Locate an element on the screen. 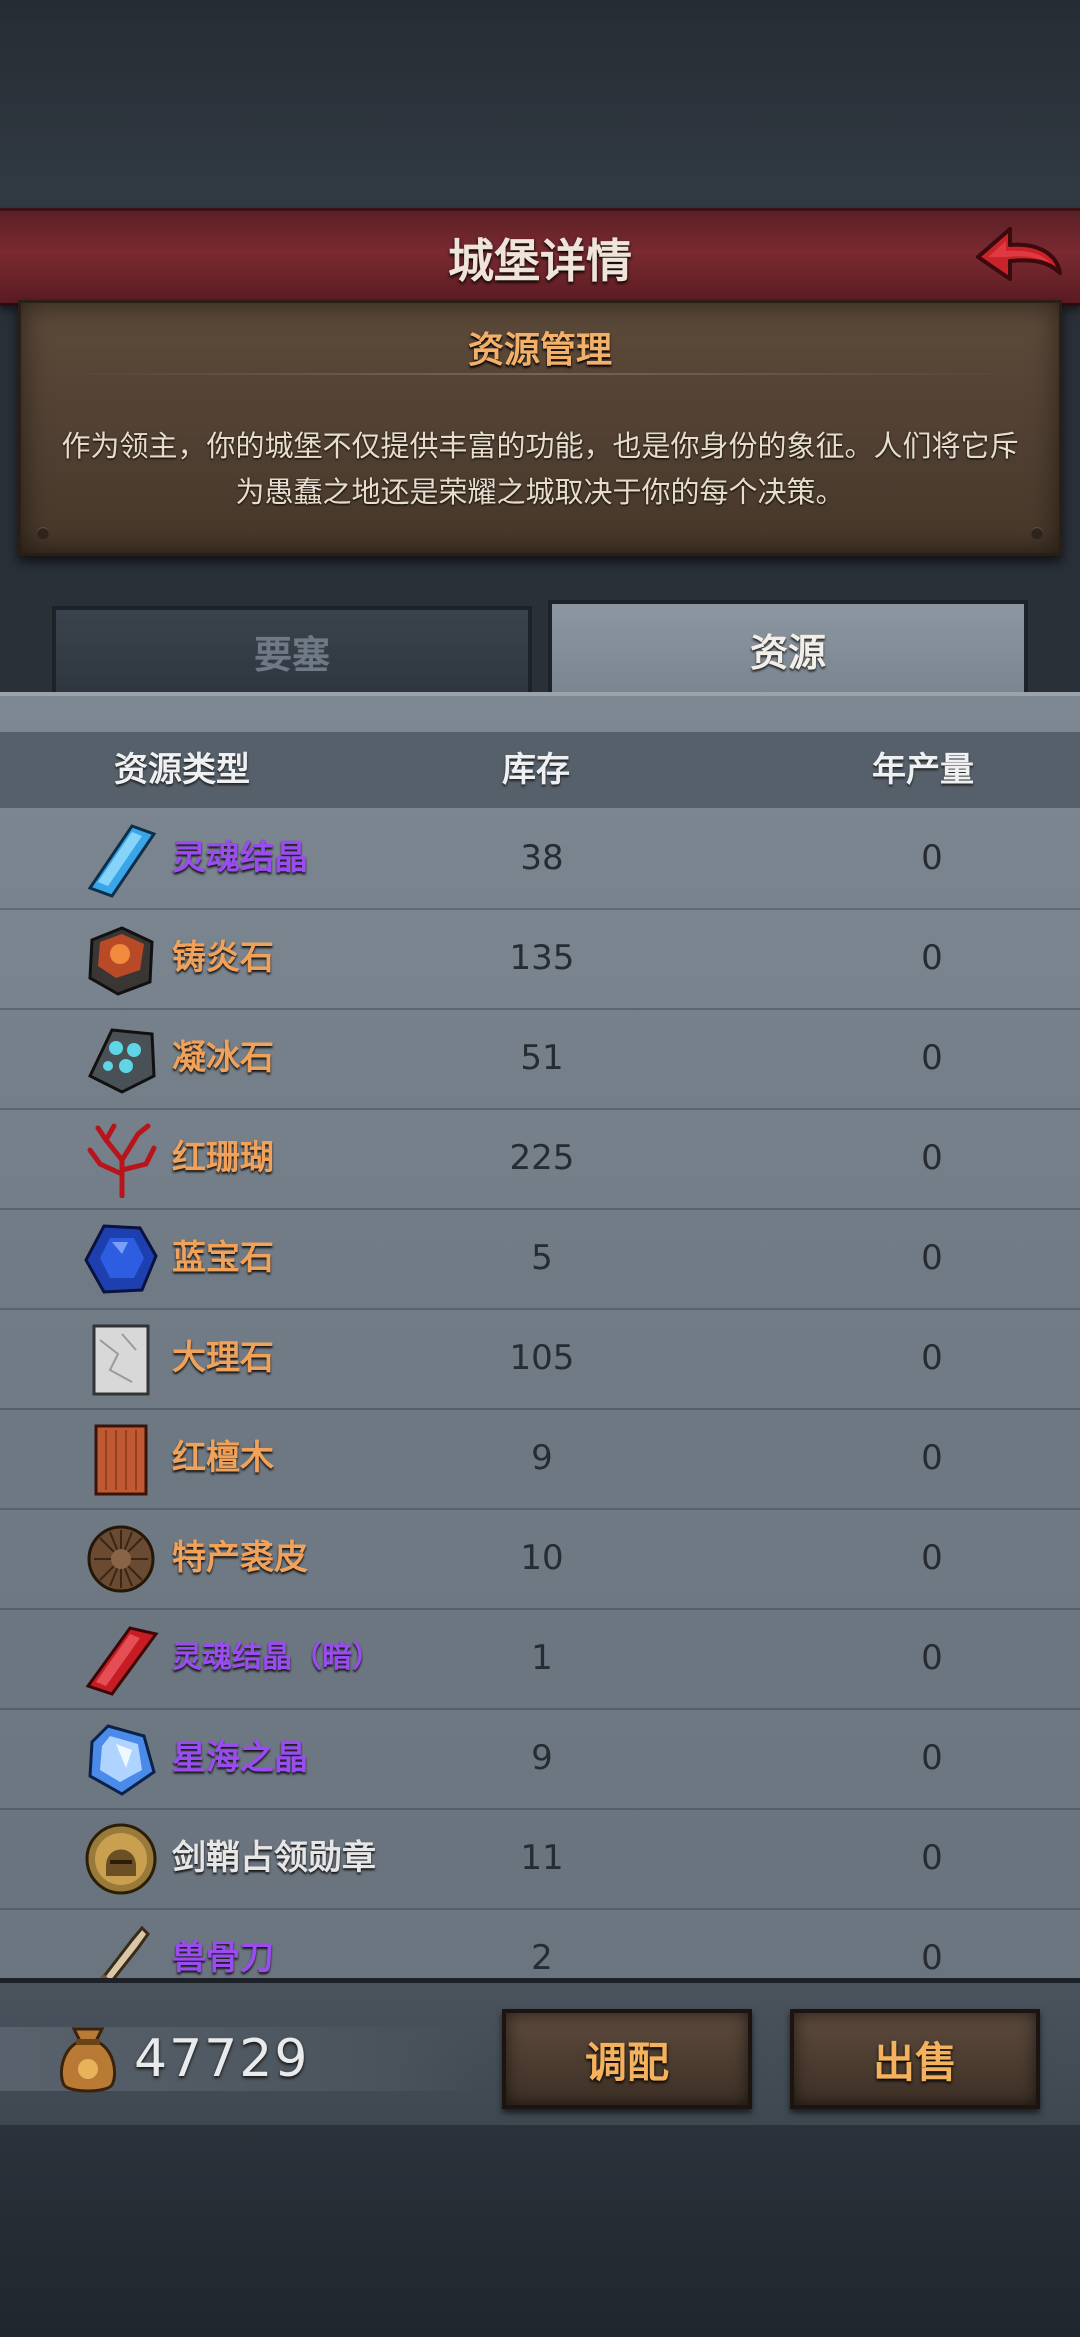  resource-stock: 105 is located at coordinates (542, 1358).